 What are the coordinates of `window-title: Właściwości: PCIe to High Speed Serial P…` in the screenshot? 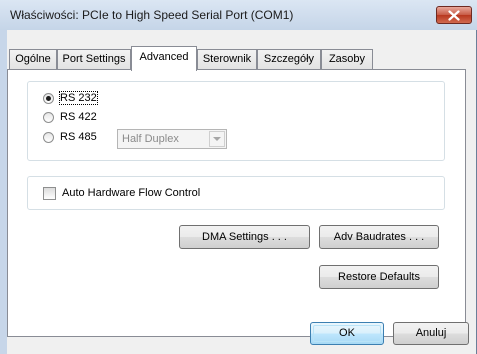 It's located at (152, 15).